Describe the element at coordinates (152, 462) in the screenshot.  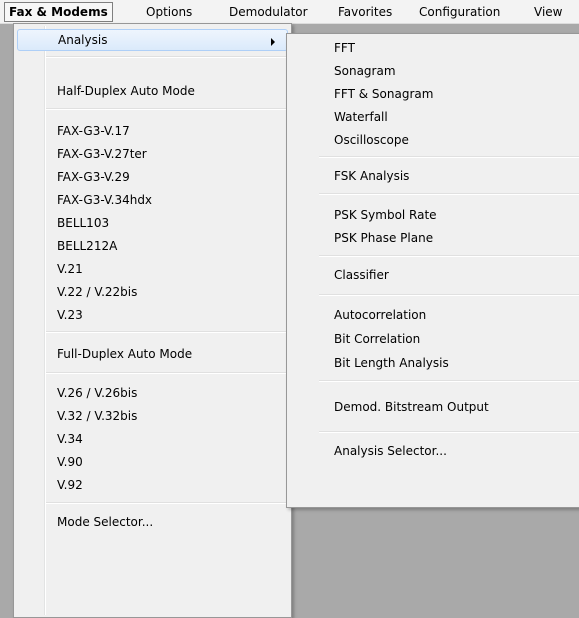
I see `menu-item-v90: V.90` at that location.